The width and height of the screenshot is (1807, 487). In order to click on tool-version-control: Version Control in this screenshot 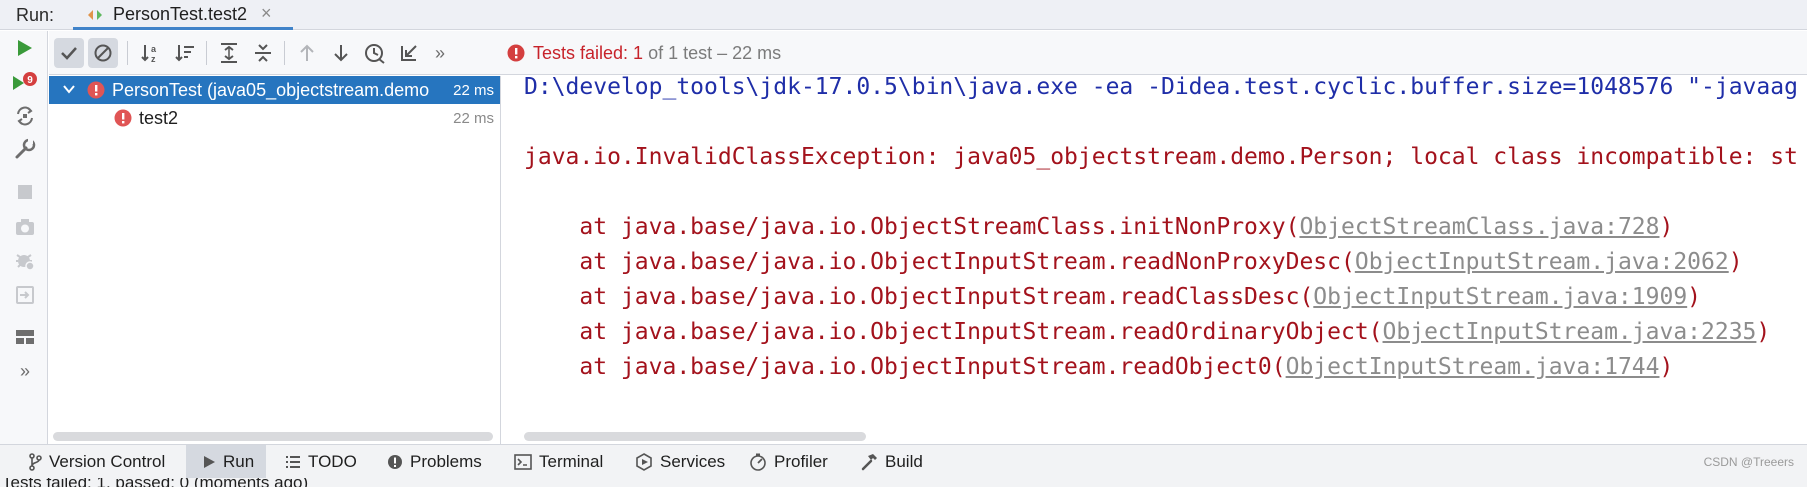, I will do `click(96, 462)`.